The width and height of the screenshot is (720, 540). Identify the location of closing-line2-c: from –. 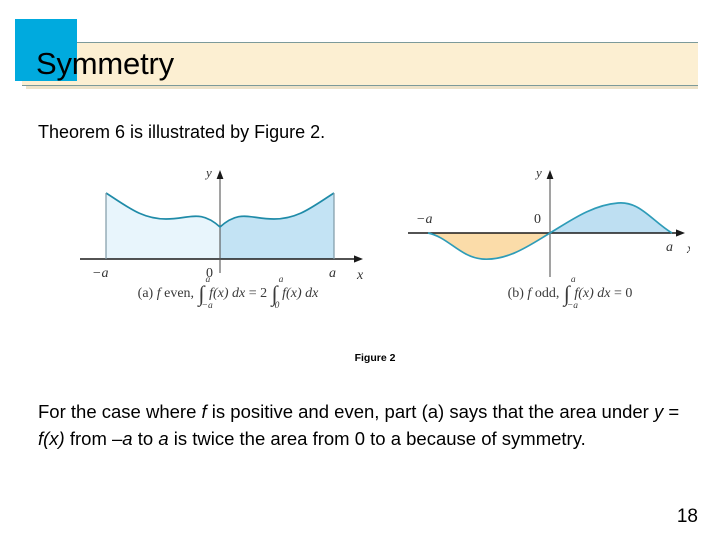
(93, 438).